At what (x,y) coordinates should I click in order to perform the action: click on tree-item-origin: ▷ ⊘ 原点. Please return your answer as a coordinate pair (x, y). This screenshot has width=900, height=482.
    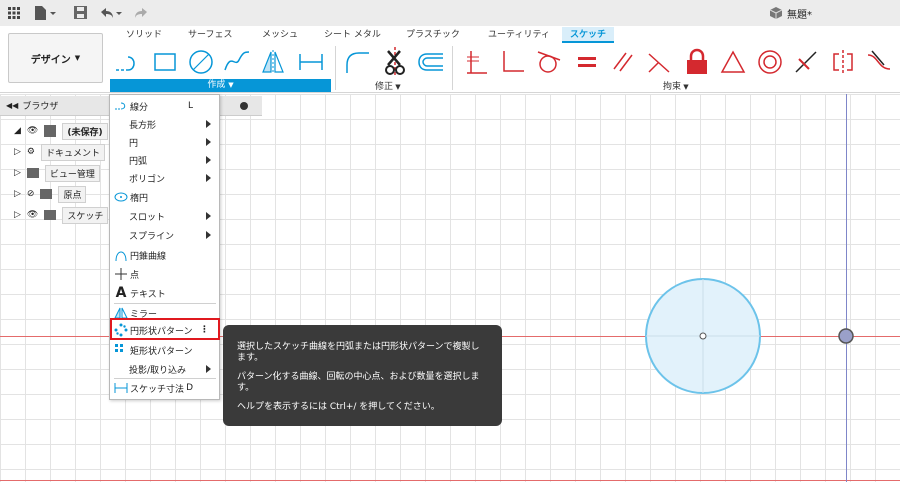
    Looking at the image, I should click on (50, 194).